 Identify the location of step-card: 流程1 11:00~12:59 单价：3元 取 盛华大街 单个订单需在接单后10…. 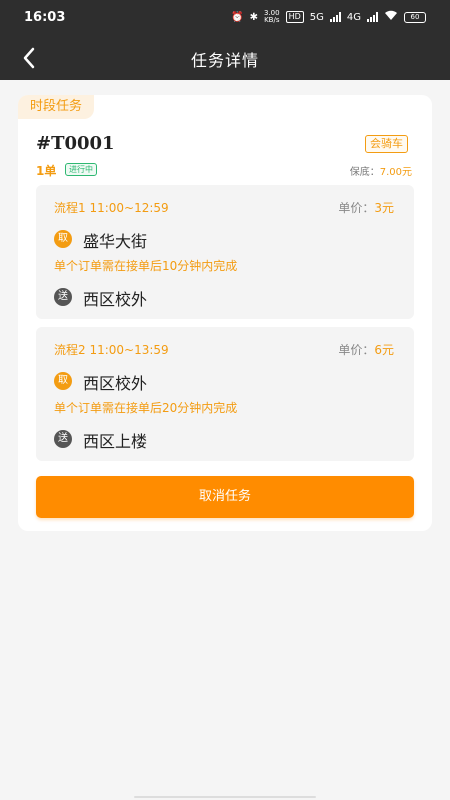
(225, 252).